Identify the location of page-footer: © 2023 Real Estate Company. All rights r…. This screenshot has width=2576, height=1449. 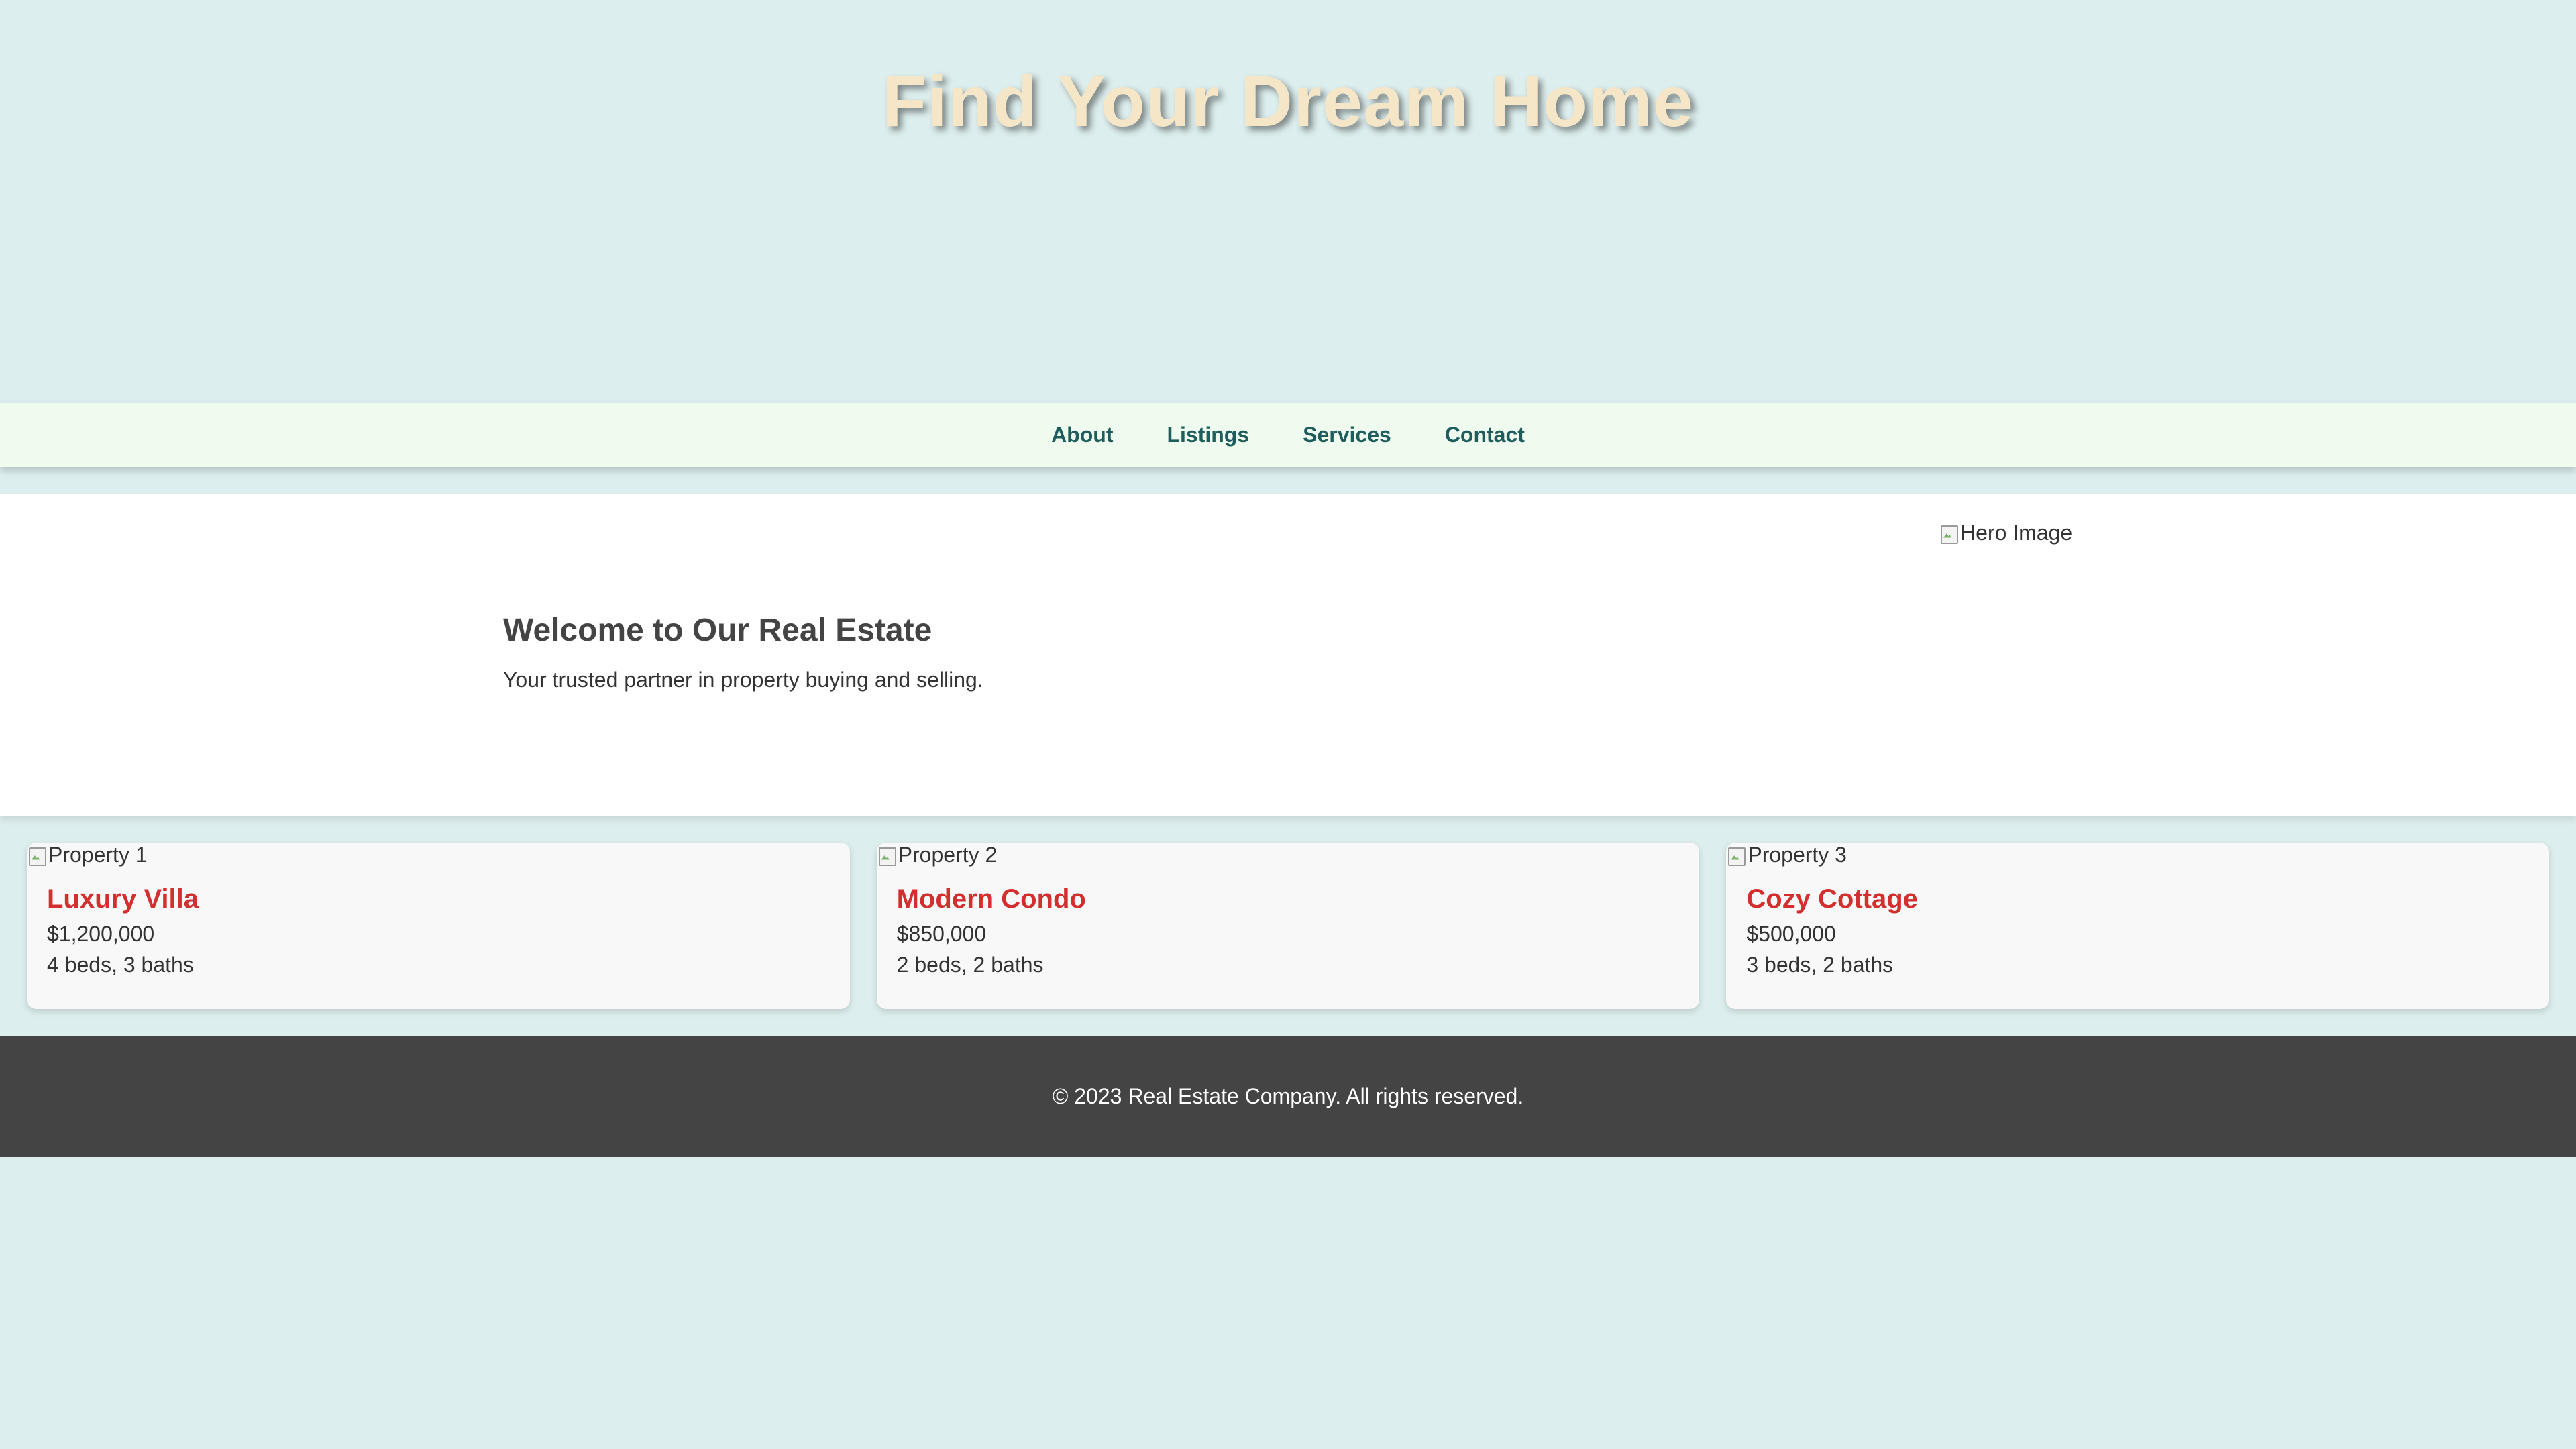
(1288, 1096).